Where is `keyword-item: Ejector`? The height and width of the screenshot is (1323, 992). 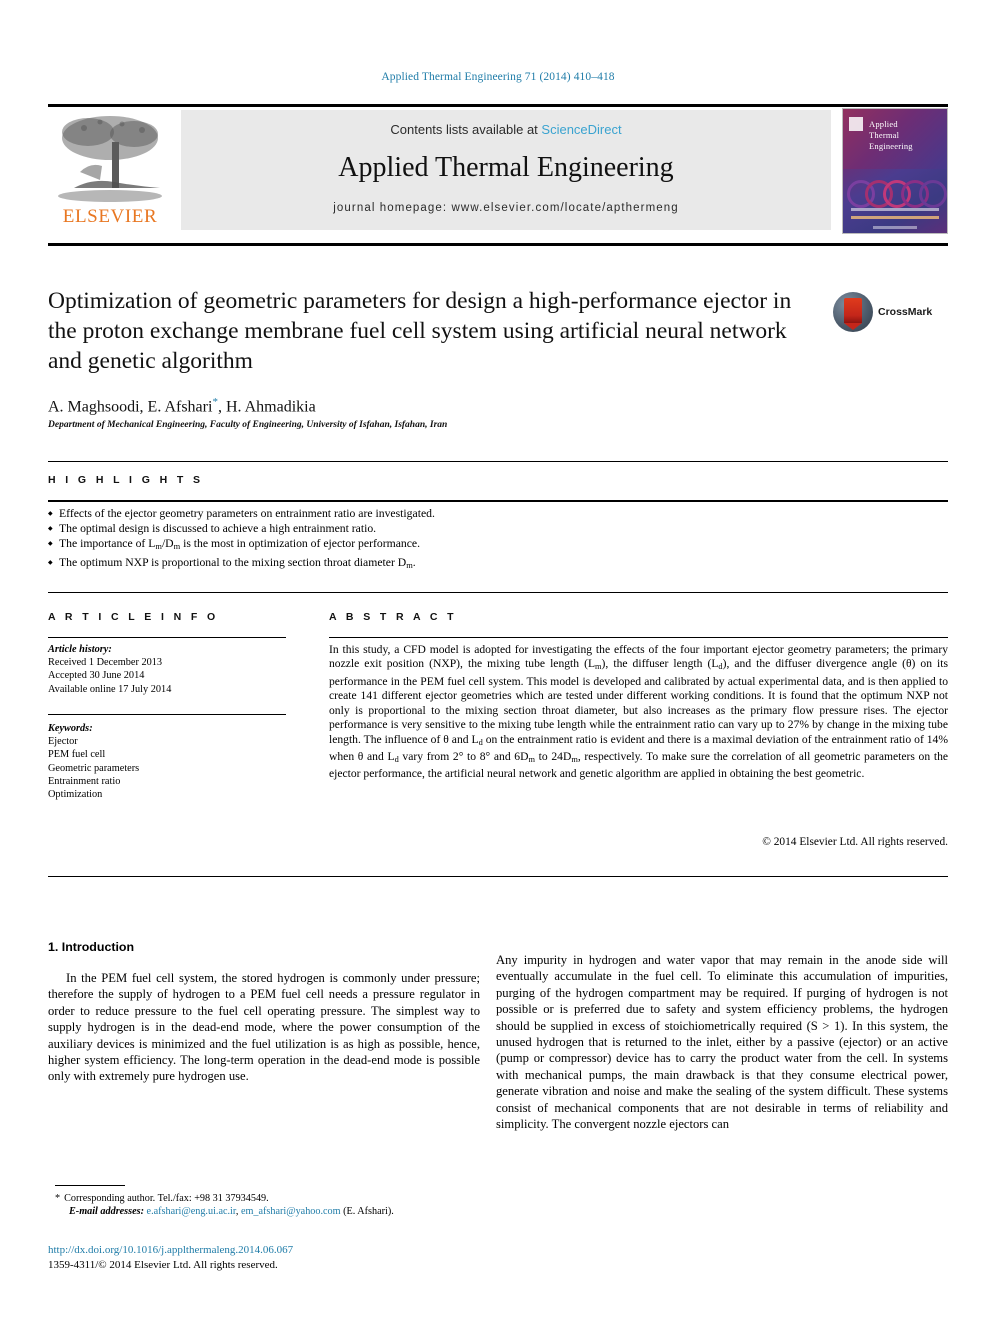 keyword-item: Ejector is located at coordinates (63, 742).